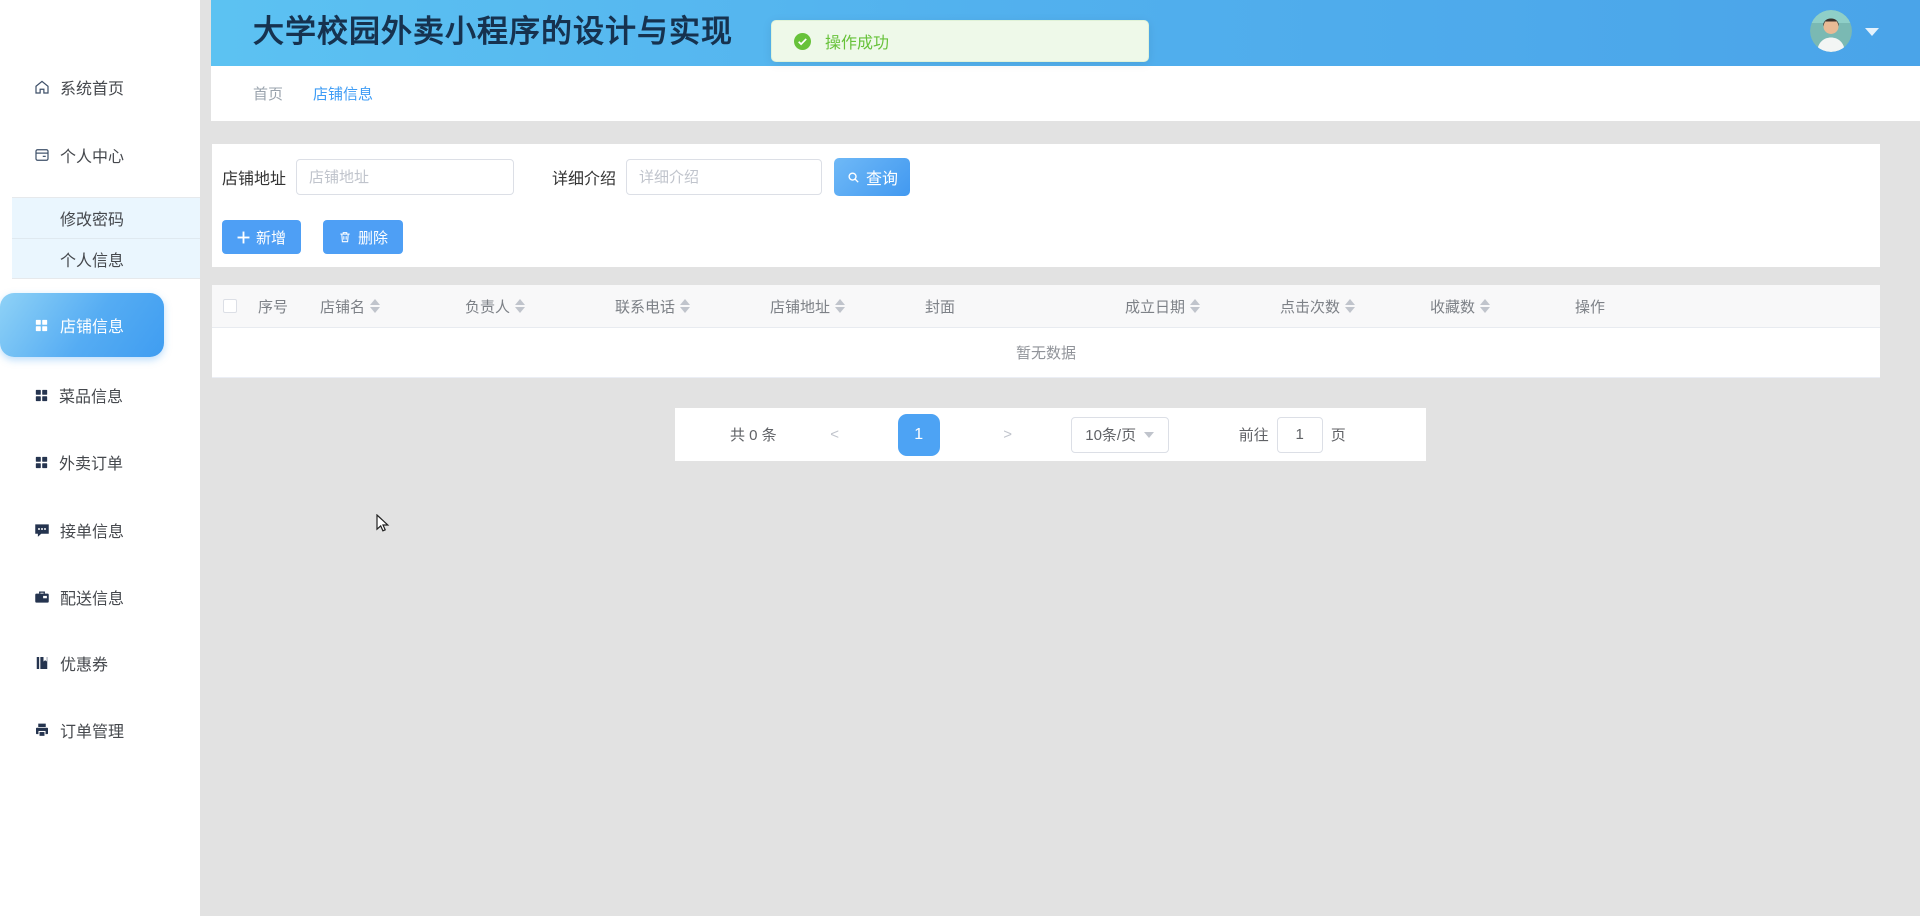 This screenshot has height=916, width=1920. What do you see at coordinates (940, 307) in the screenshot?
I see `column-header-cover: 封面` at bounding box center [940, 307].